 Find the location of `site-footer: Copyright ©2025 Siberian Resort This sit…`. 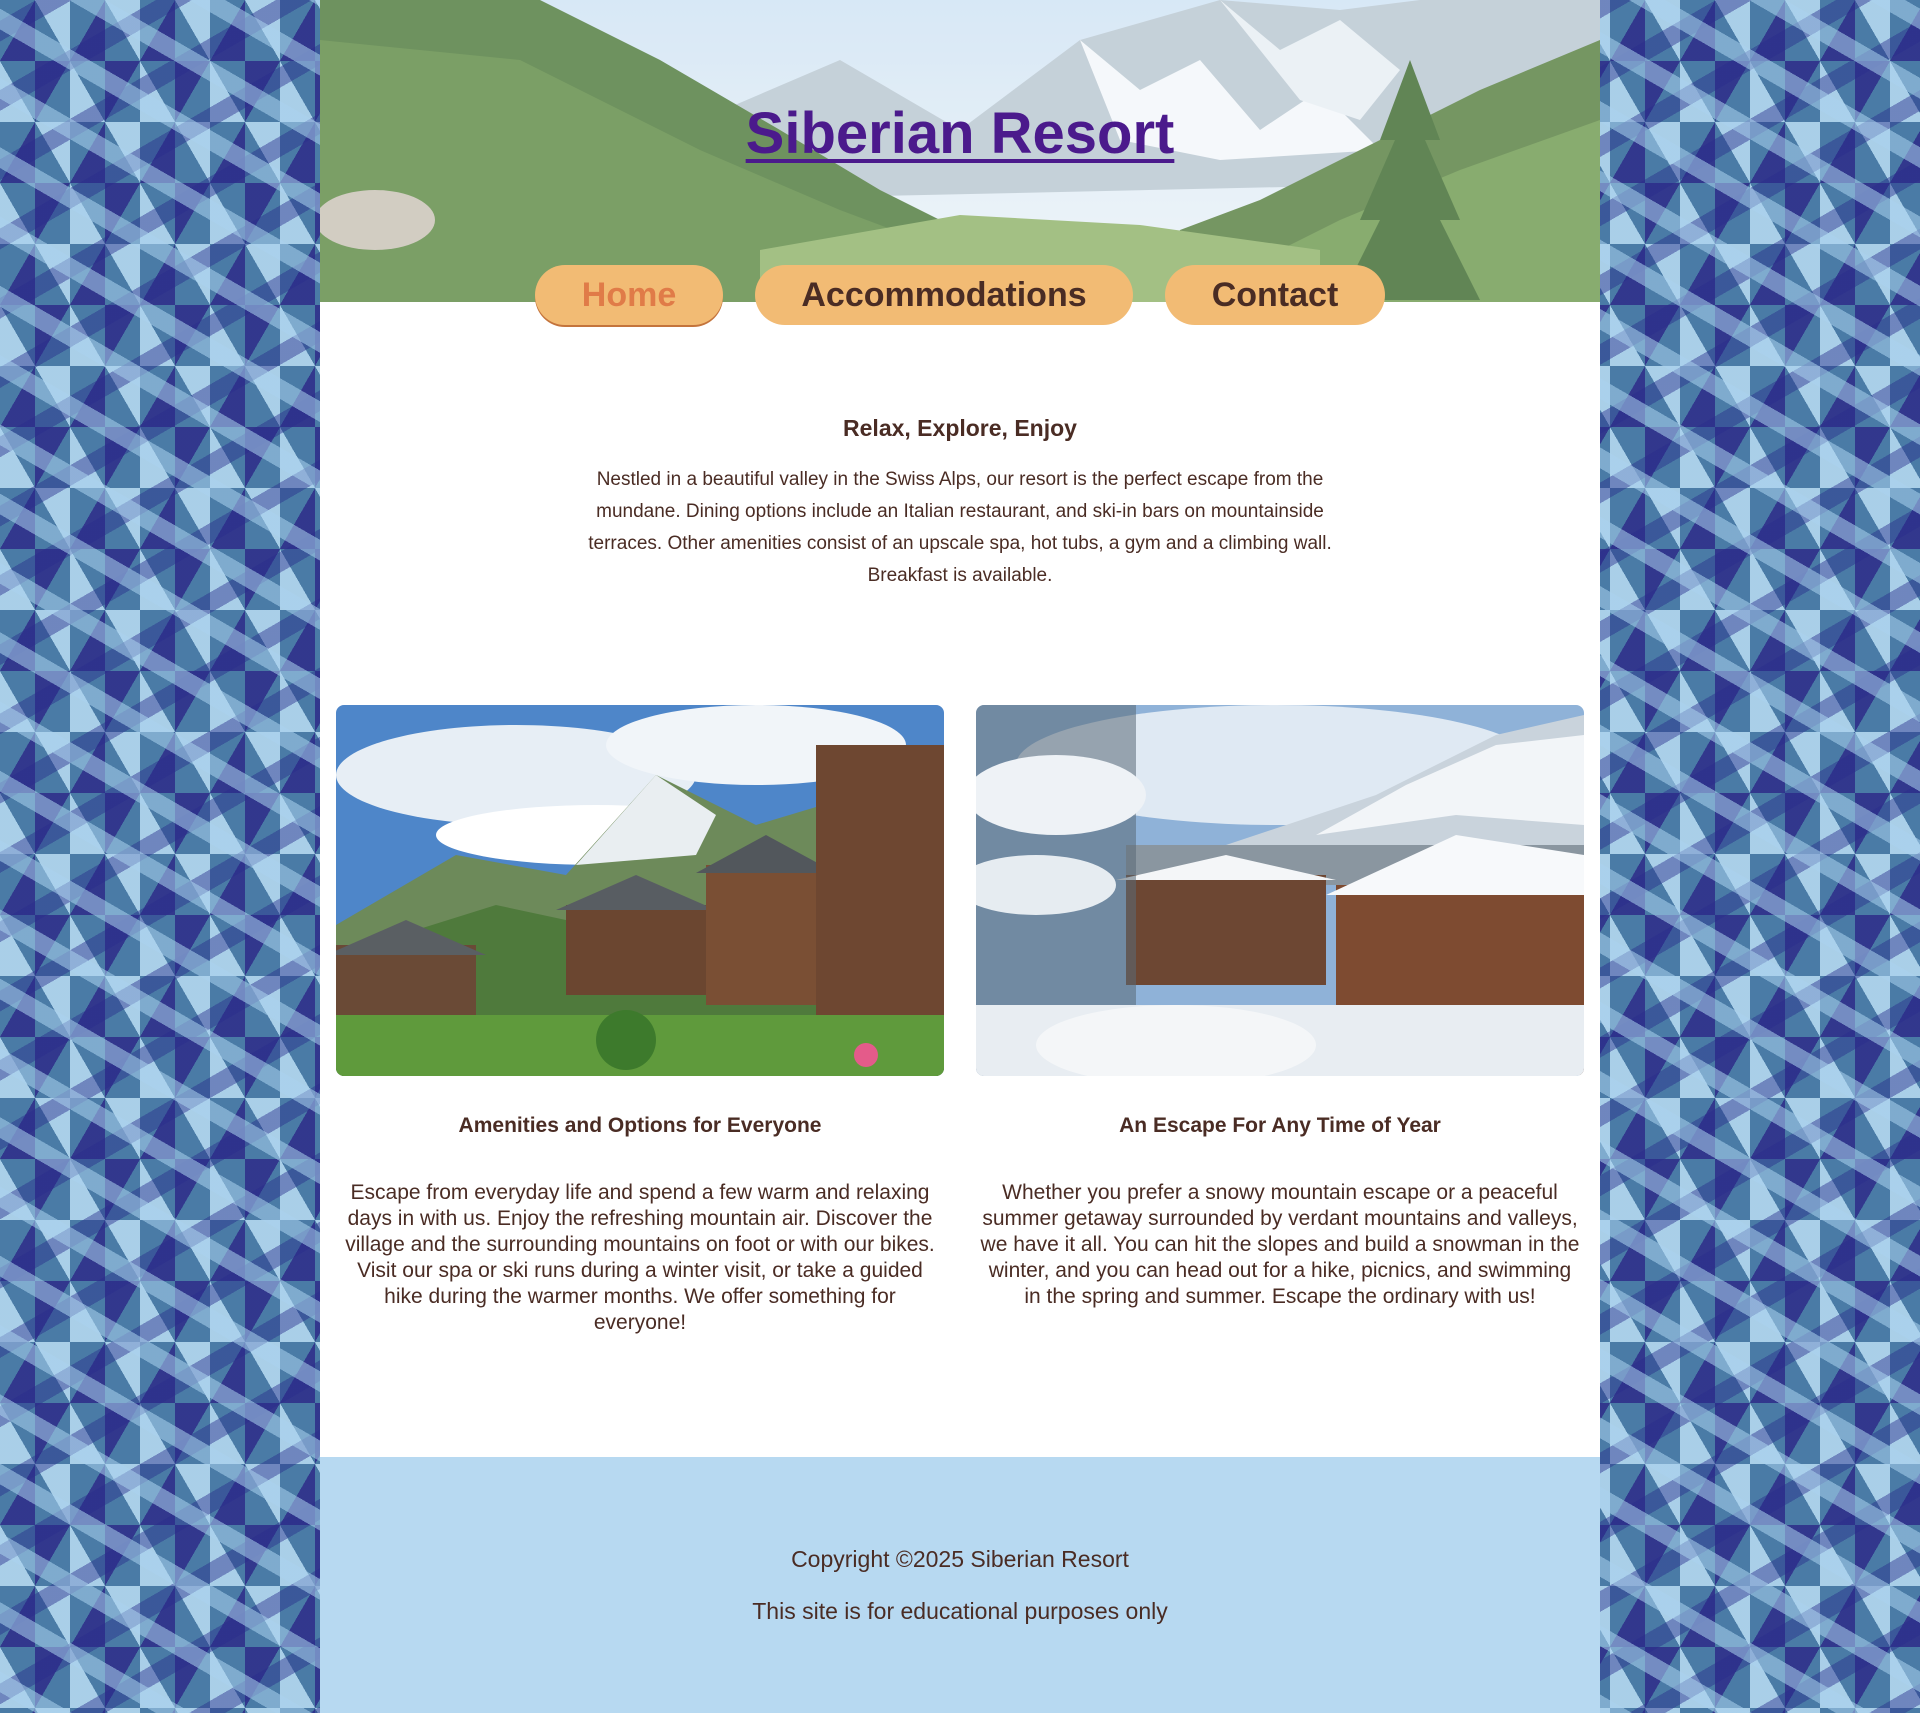

site-footer: Copyright ©2025 Siberian Resort This sit… is located at coordinates (960, 1585).